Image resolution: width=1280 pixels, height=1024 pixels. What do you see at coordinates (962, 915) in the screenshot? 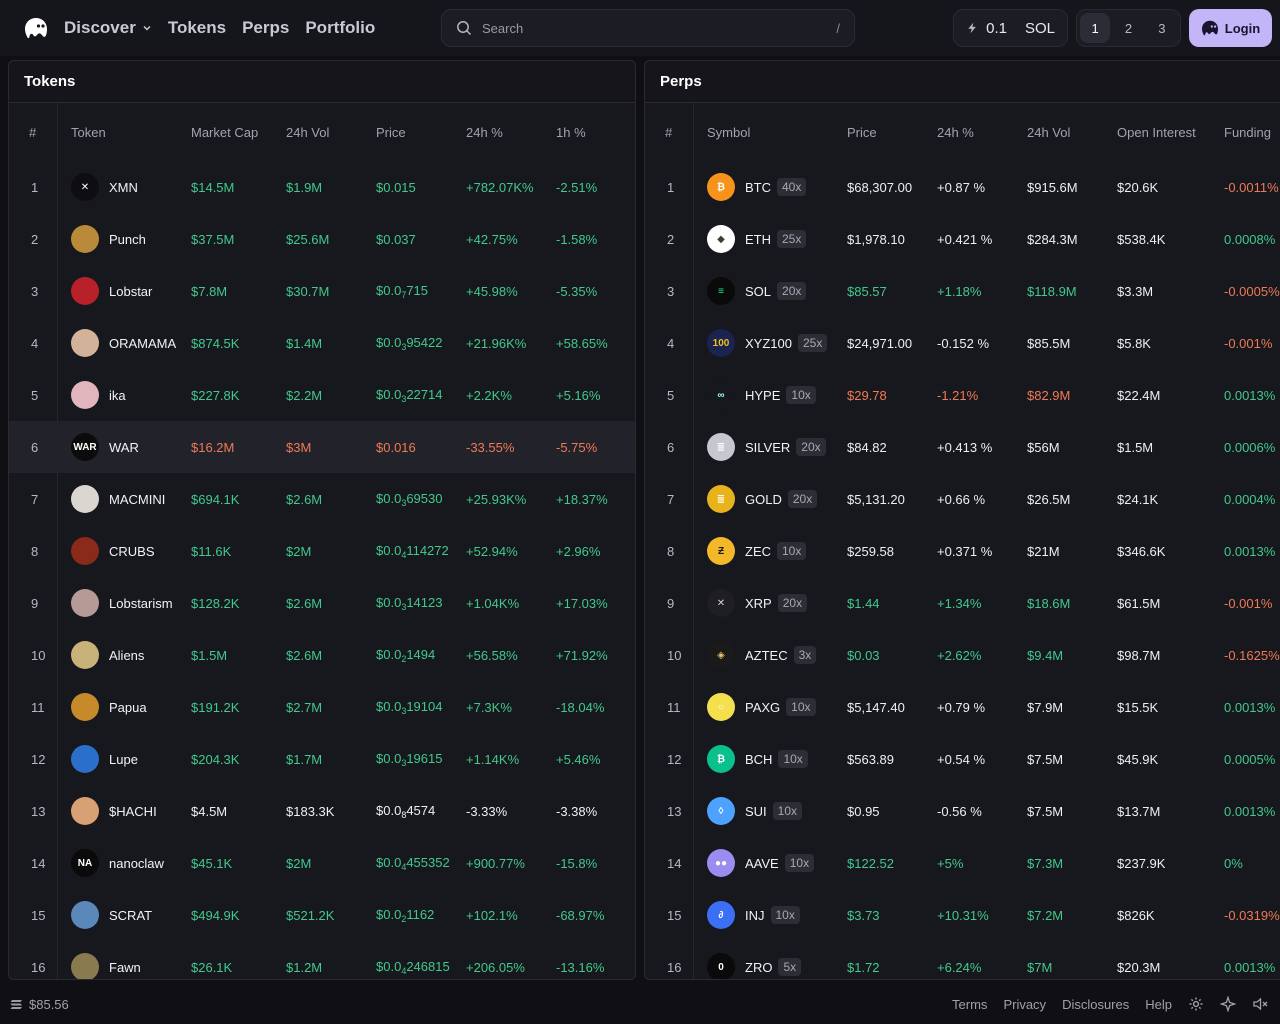
I see `perp-row: 15 ∂ INJ 10x $3.73 +10.31% $7.2M $826K -0.0319%` at bounding box center [962, 915].